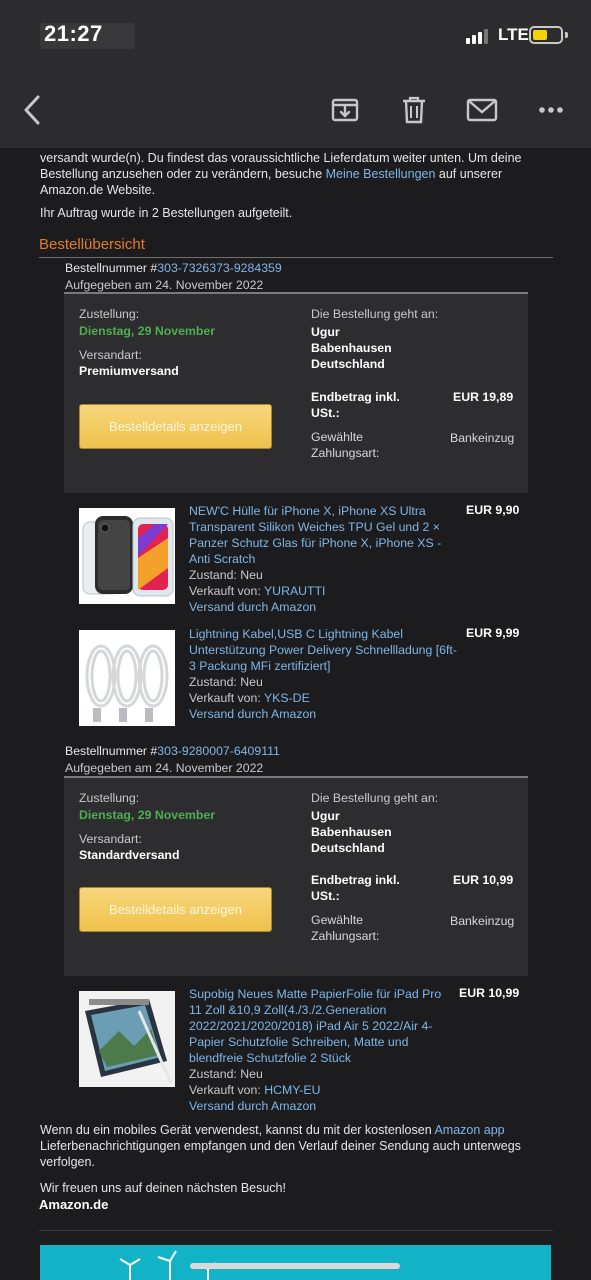 Image resolution: width=591 pixels, height=1280 pixels. I want to click on home-indicator, so click(295, 1266).